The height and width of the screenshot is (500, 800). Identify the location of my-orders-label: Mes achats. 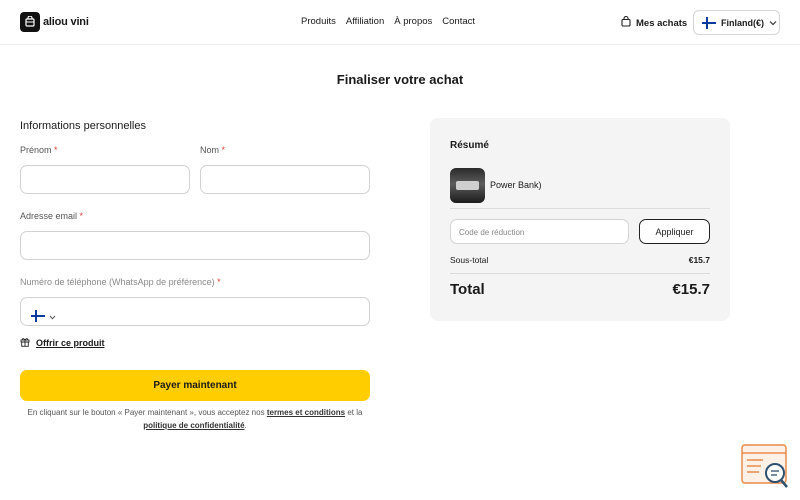
(662, 23).